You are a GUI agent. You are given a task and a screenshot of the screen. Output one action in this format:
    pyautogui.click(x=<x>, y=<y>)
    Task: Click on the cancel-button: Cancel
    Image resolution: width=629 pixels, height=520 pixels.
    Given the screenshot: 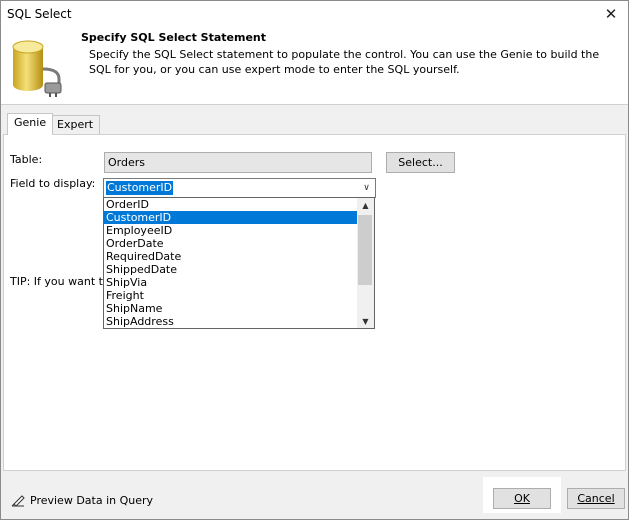 What is the action you would take?
    pyautogui.click(x=596, y=498)
    